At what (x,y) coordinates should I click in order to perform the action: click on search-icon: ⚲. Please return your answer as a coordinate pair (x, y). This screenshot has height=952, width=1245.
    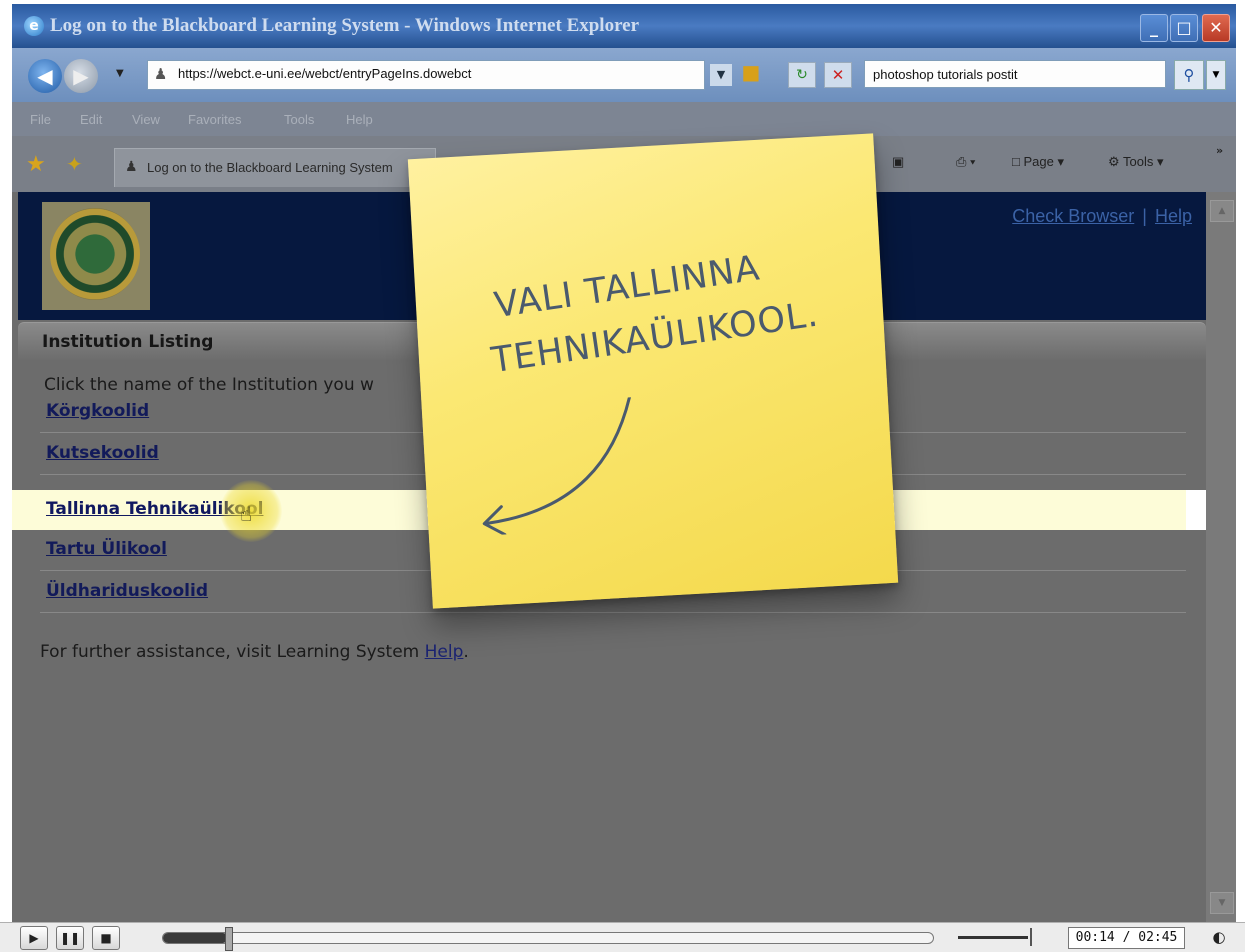
    Looking at the image, I should click on (1189, 75).